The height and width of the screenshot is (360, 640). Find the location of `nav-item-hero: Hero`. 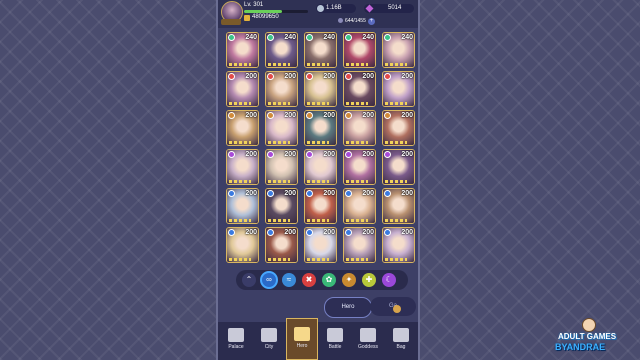

nav-item-hero: Hero is located at coordinates (302, 339).